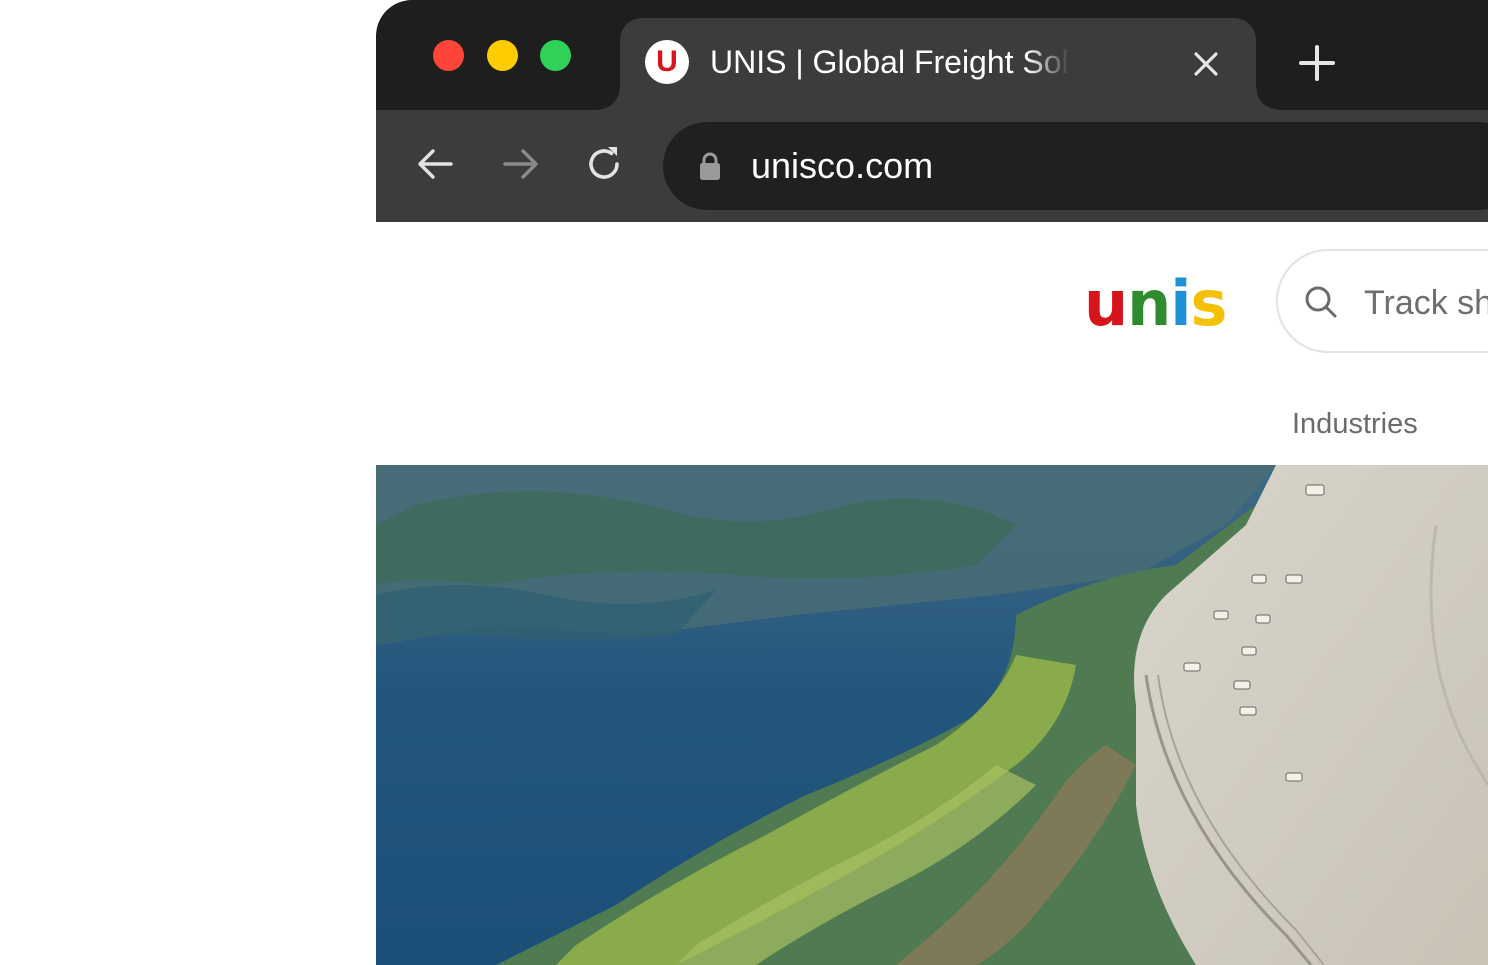  What do you see at coordinates (555, 55) in the screenshot?
I see `maximize-window-button` at bounding box center [555, 55].